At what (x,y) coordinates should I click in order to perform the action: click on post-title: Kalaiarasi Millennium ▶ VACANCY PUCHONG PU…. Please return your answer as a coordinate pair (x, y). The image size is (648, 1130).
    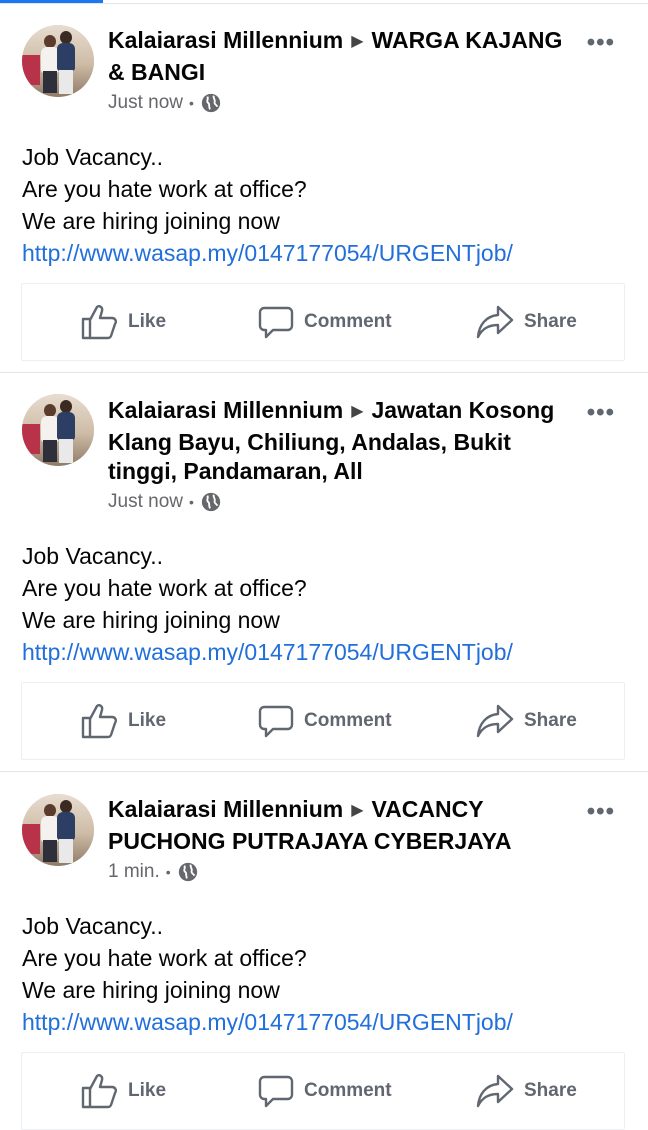
    Looking at the image, I should click on (343, 825).